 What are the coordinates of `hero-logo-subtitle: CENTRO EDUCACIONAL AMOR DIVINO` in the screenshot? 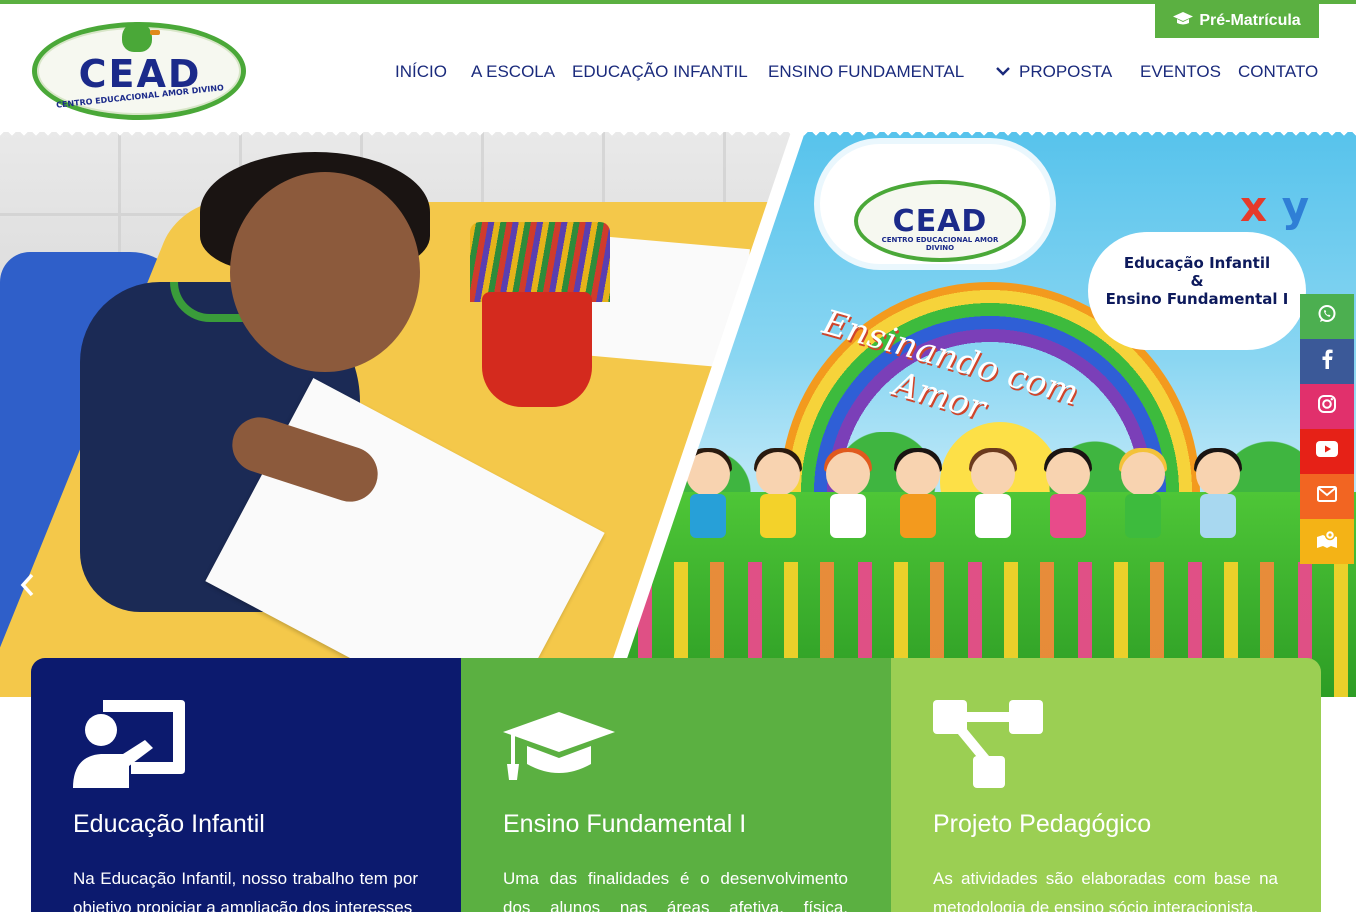 It's located at (940, 244).